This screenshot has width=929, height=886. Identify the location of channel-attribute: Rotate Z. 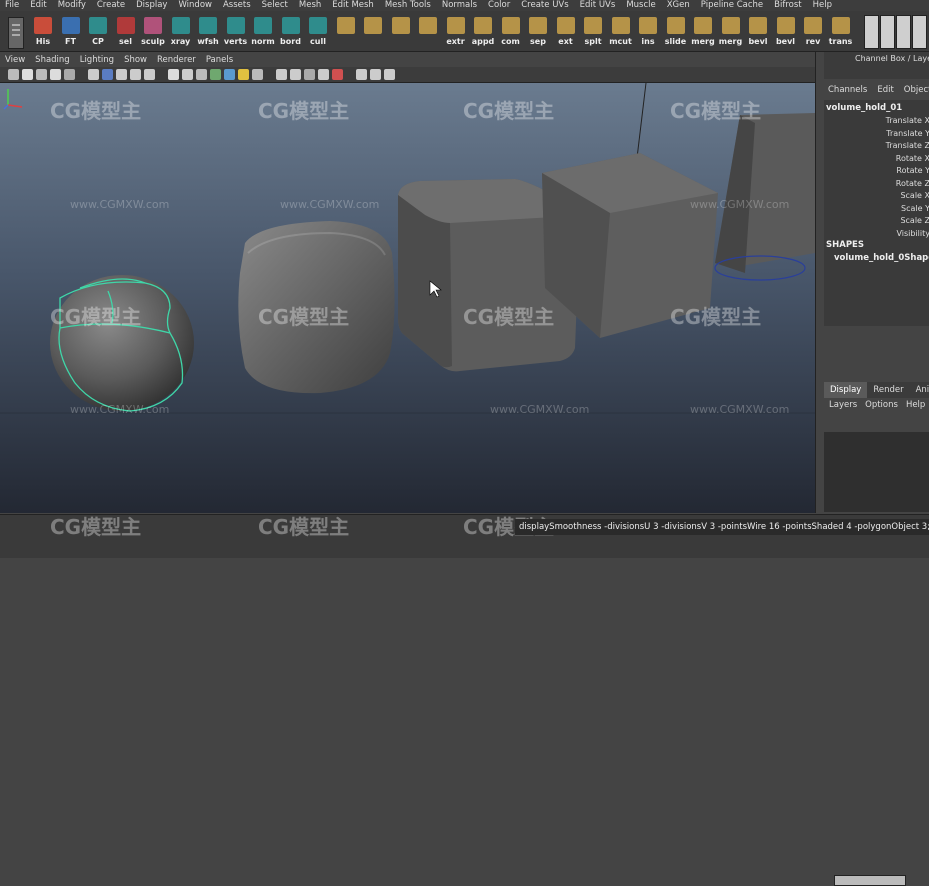
(912, 183).